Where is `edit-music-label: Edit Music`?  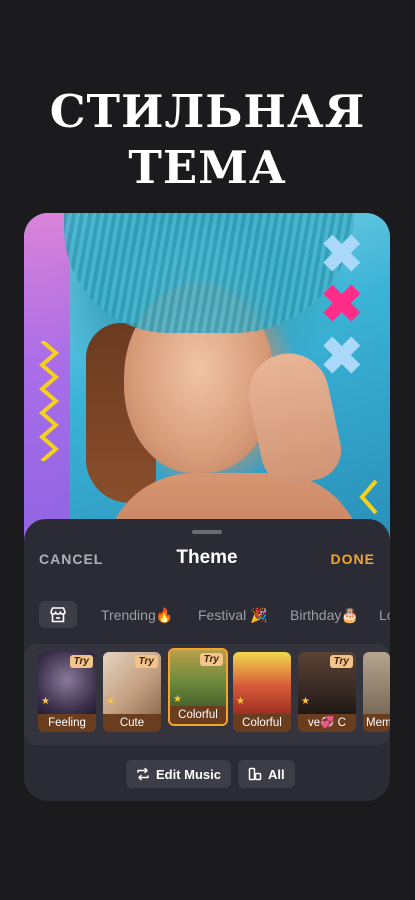
edit-music-label: Edit Music is located at coordinates (189, 774).